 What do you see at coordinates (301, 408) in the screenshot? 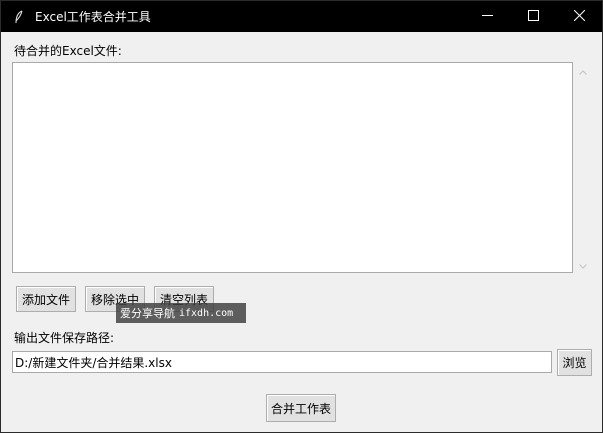
I see `merge-sheets-button: 合并工作表` at bounding box center [301, 408].